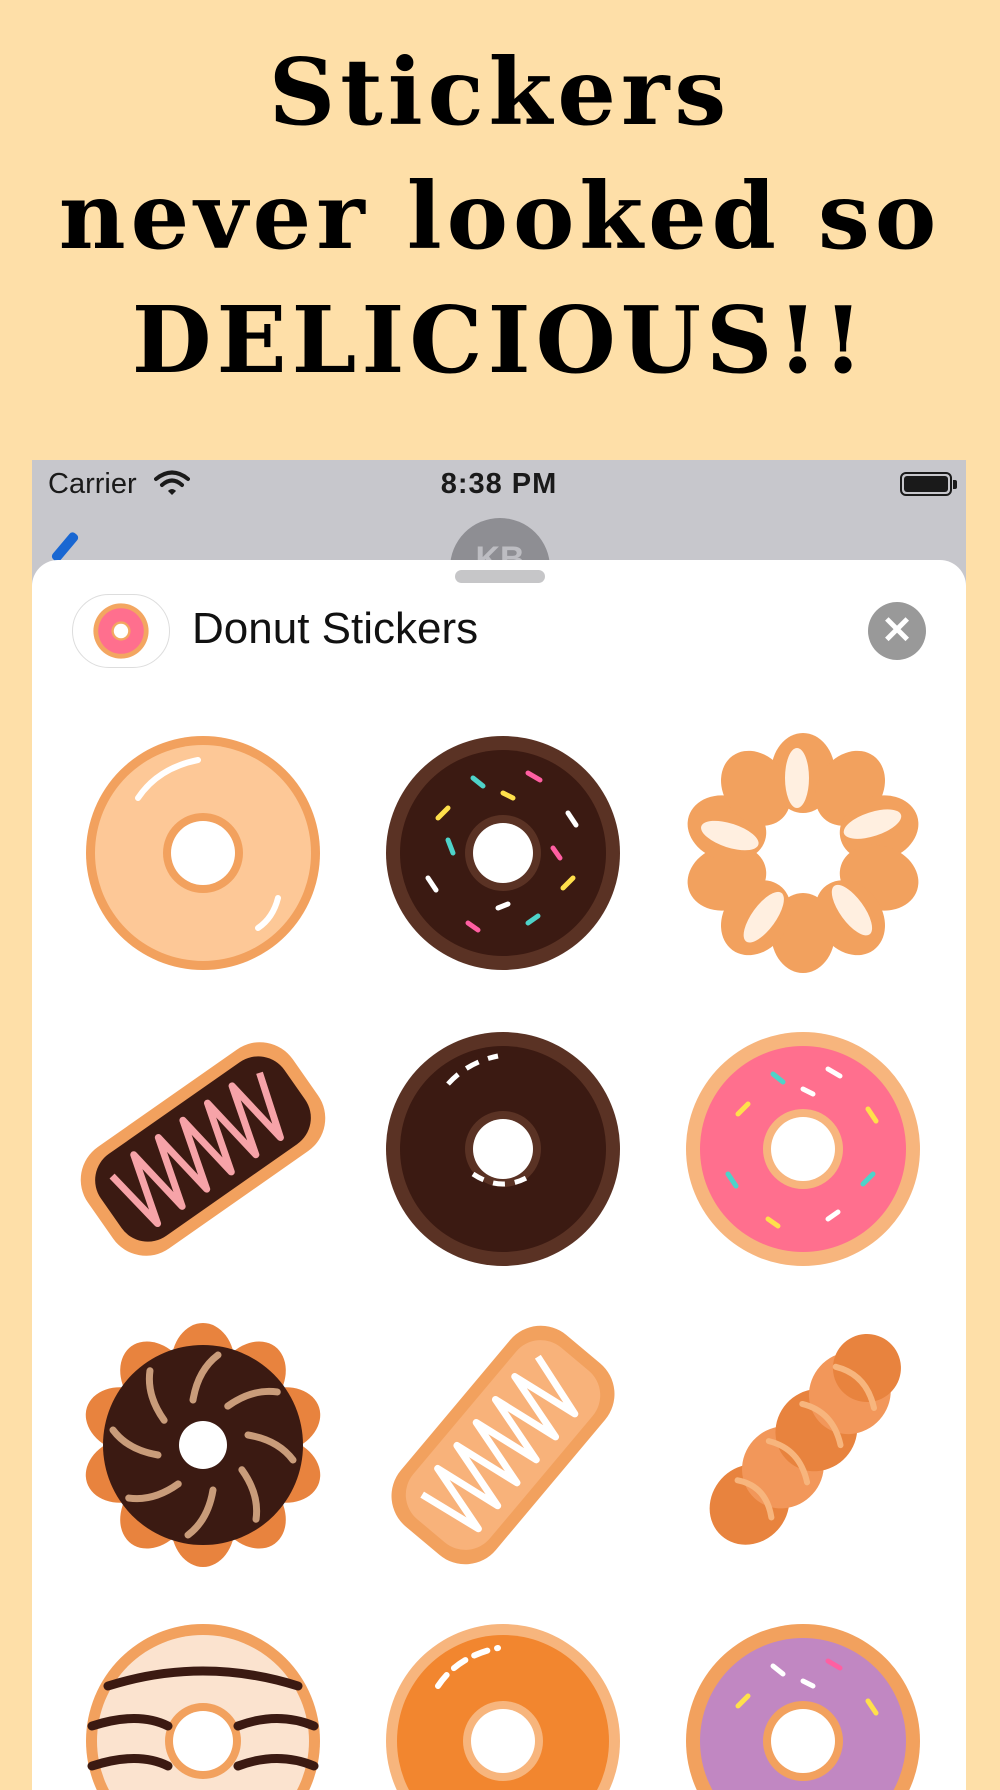 The width and height of the screenshot is (1000, 1790). What do you see at coordinates (203, 1445) in the screenshot?
I see `chocolate-cruller-icon` at bounding box center [203, 1445].